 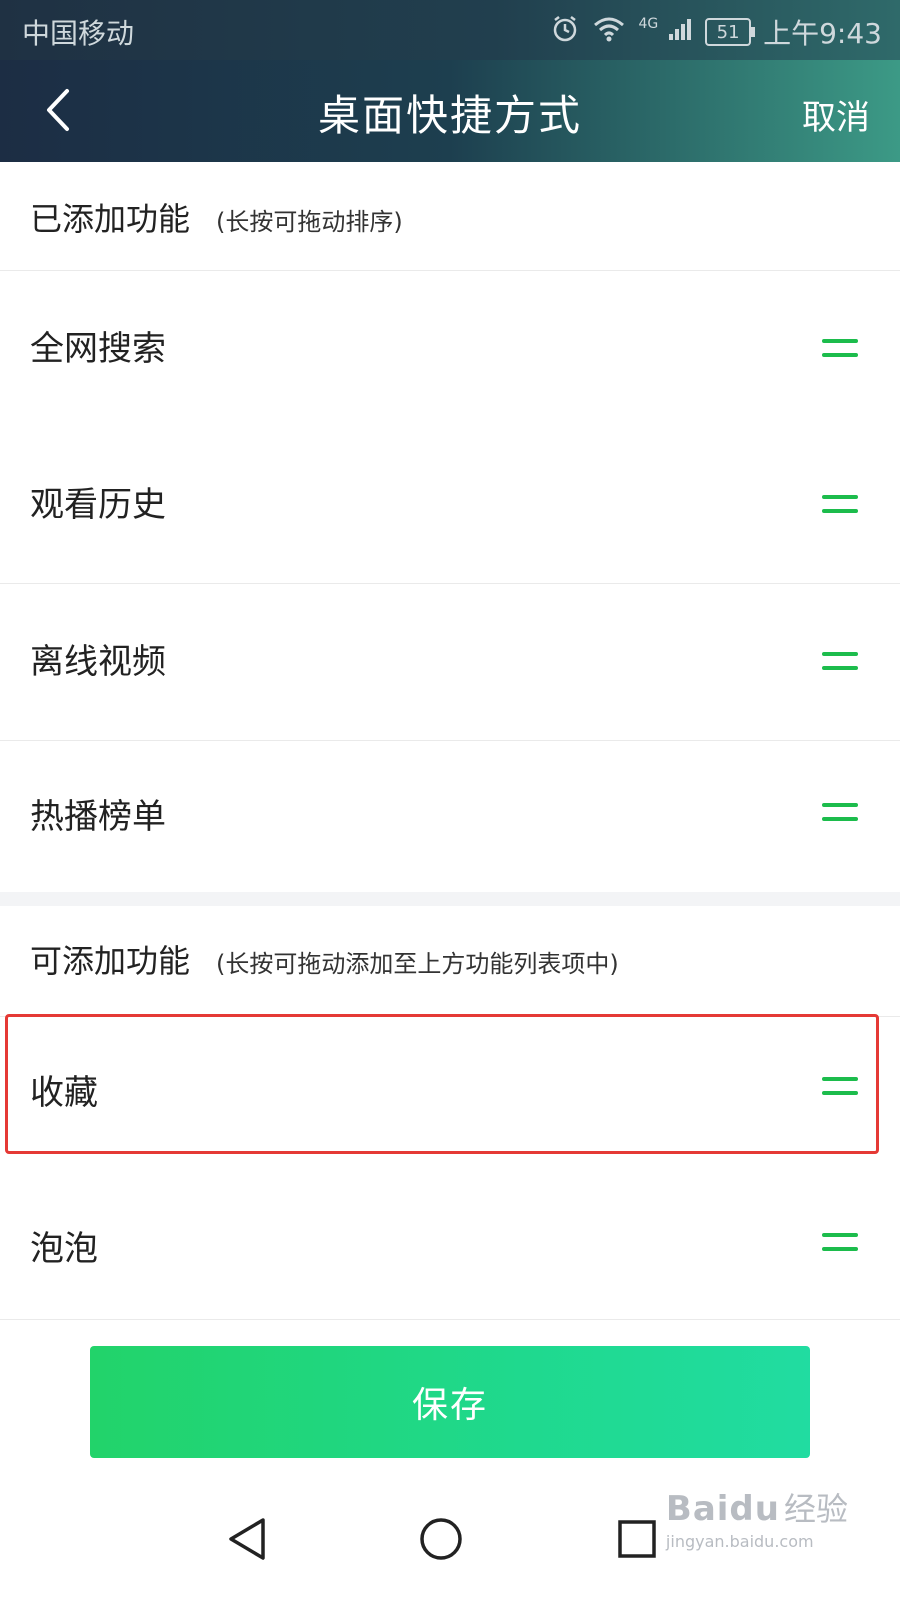 I want to click on network-type: 4G, so click(x=648, y=23).